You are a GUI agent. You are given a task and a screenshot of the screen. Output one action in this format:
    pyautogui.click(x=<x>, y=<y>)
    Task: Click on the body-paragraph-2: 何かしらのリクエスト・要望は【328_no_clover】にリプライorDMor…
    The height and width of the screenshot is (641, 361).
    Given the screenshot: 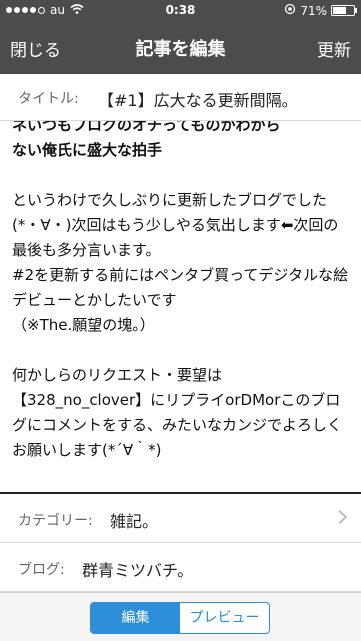 What is the action you would take?
    pyautogui.click(x=177, y=412)
    